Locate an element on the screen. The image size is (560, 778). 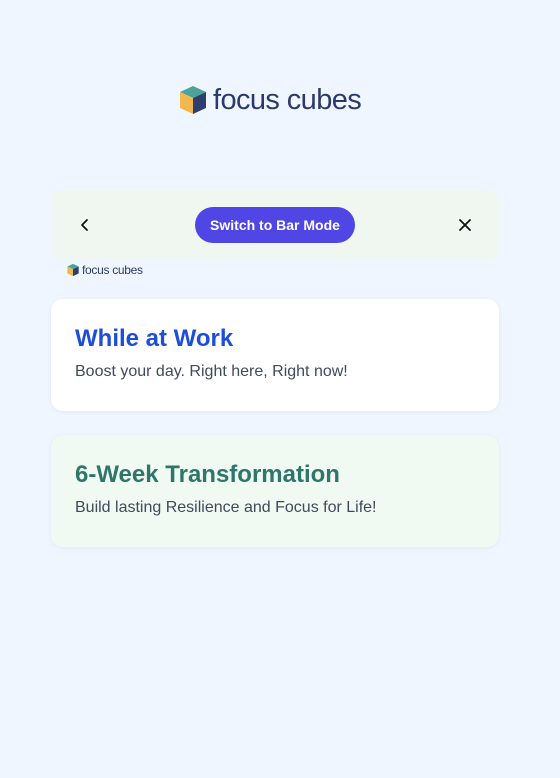
brand-logo-small: focus cubes is located at coordinates (104, 270).